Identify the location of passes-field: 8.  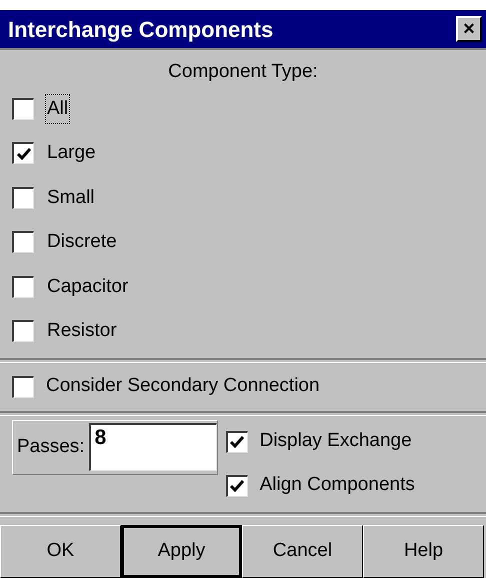
(152, 447).